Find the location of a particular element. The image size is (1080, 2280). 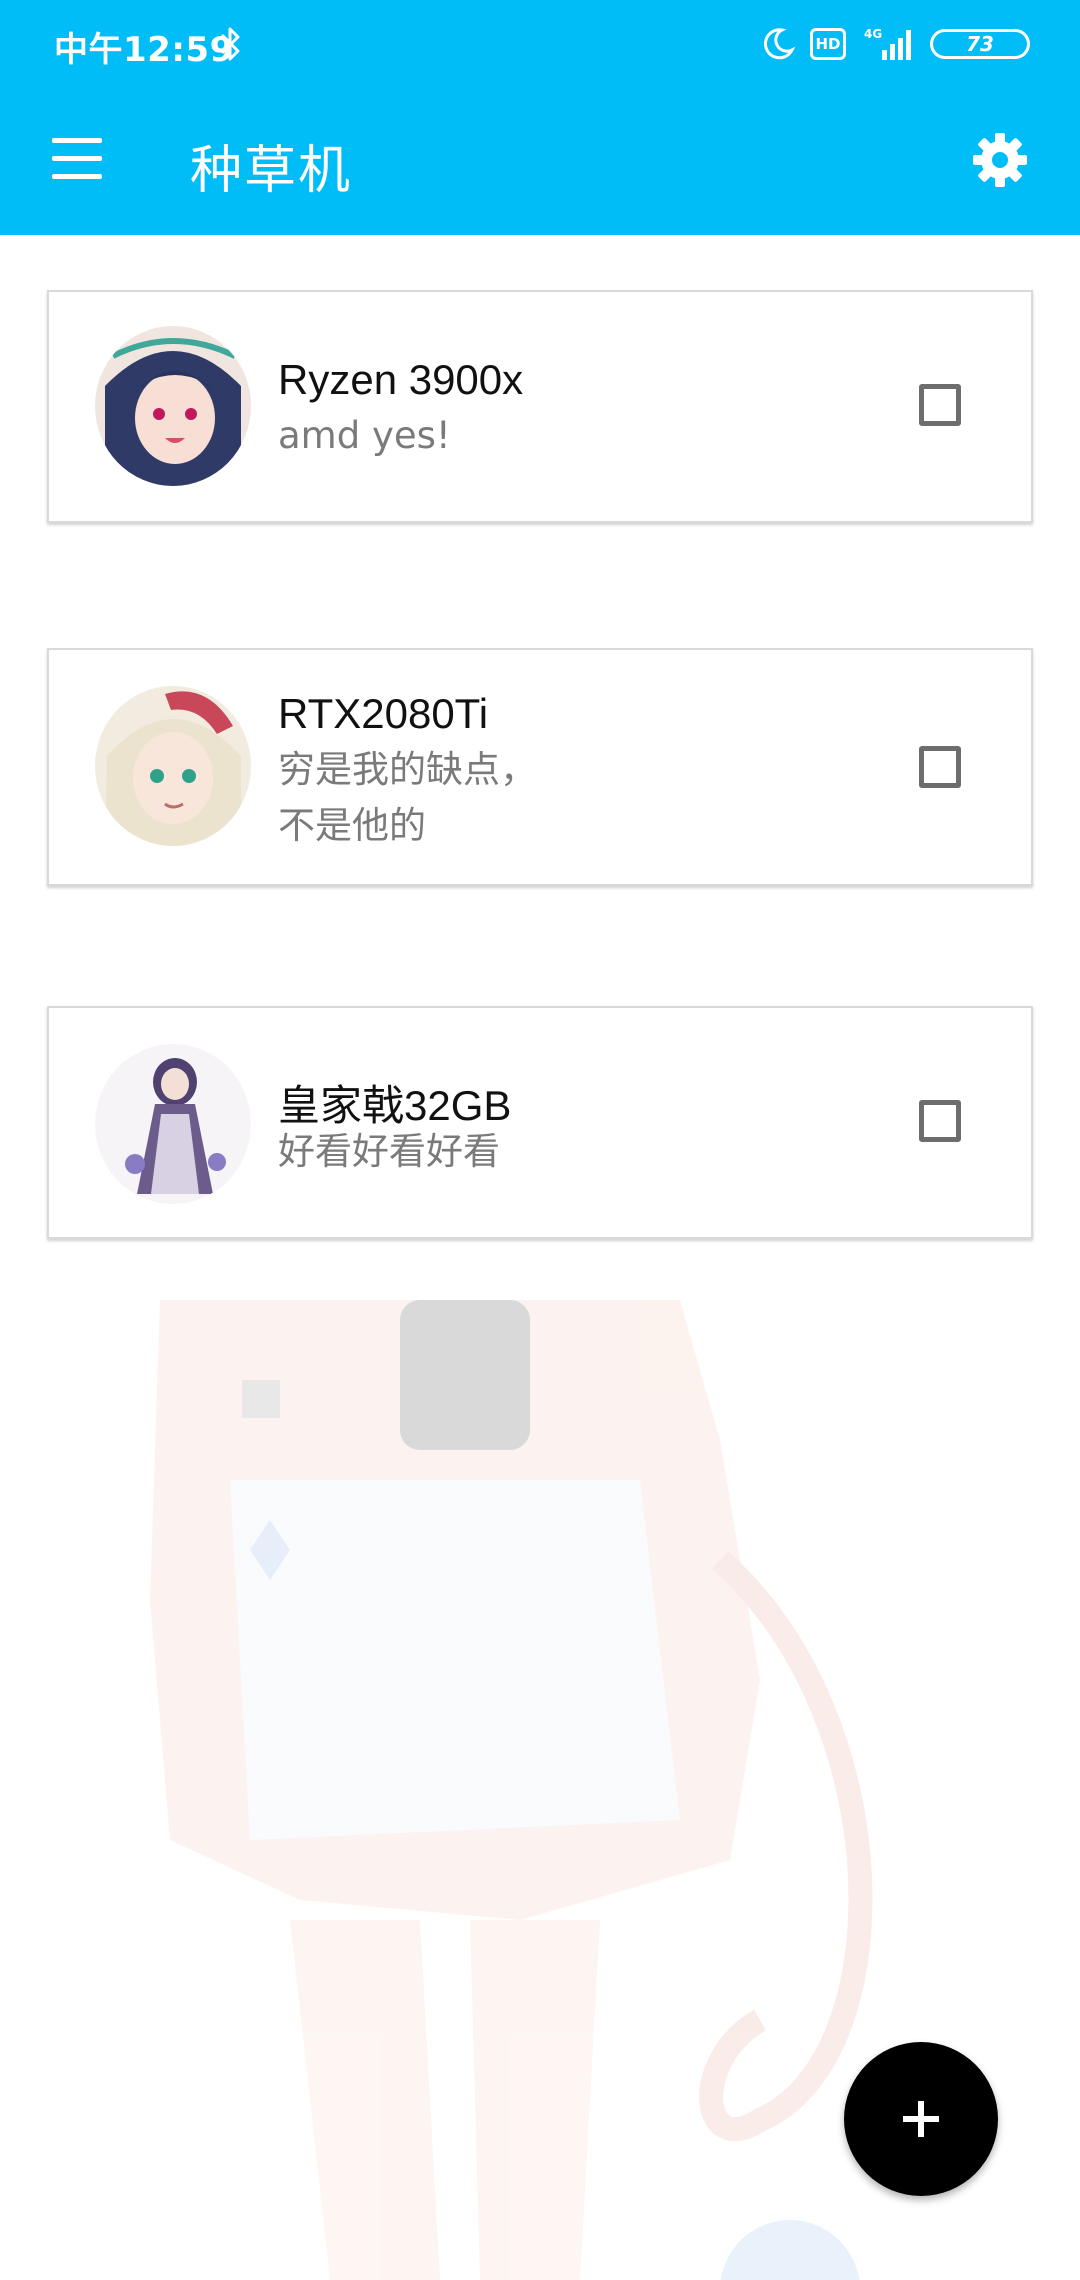

status-bar: 中午12:59 HD 4G 73 is located at coordinates (540, 44).